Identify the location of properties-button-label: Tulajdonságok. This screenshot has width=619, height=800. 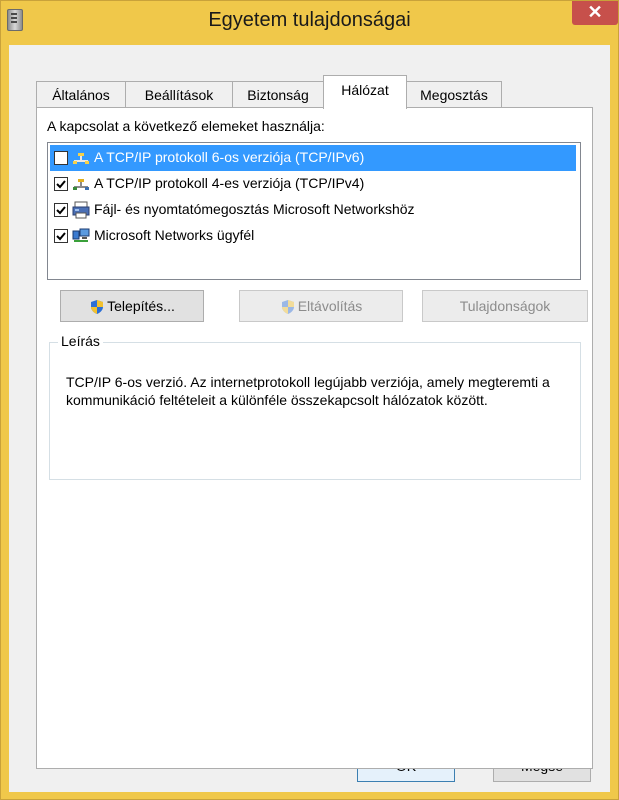
(505, 306).